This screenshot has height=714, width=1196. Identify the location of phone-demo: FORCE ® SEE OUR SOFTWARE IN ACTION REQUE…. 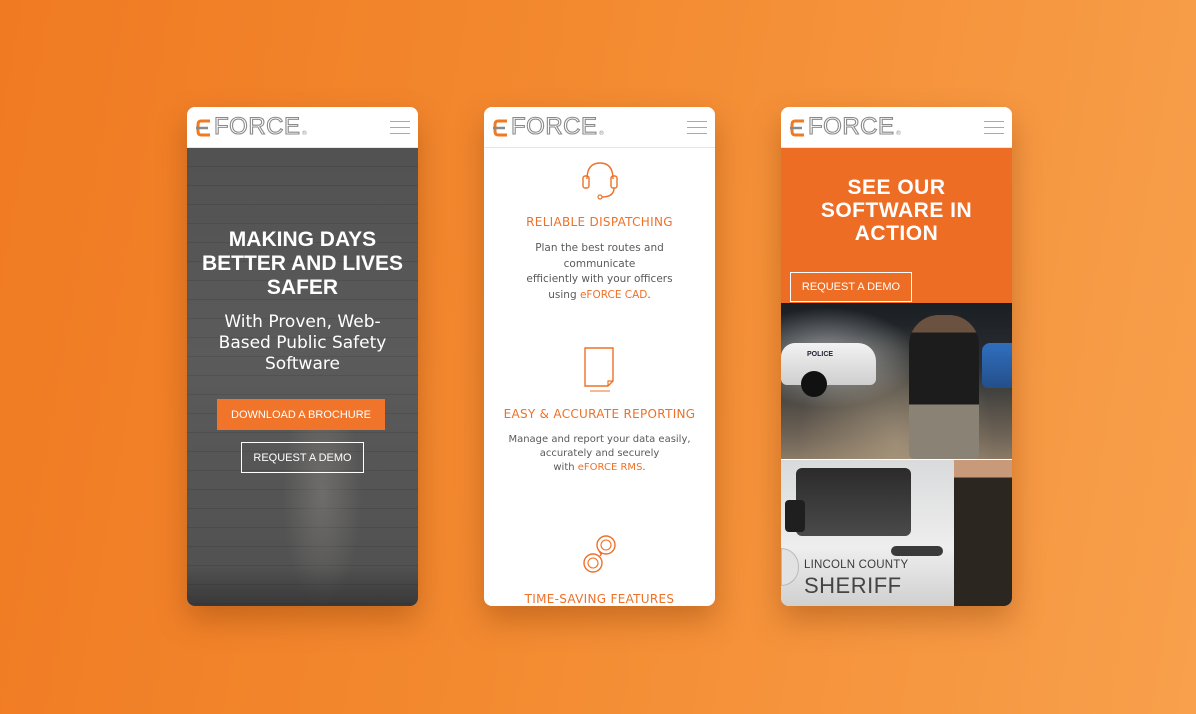
(896, 356).